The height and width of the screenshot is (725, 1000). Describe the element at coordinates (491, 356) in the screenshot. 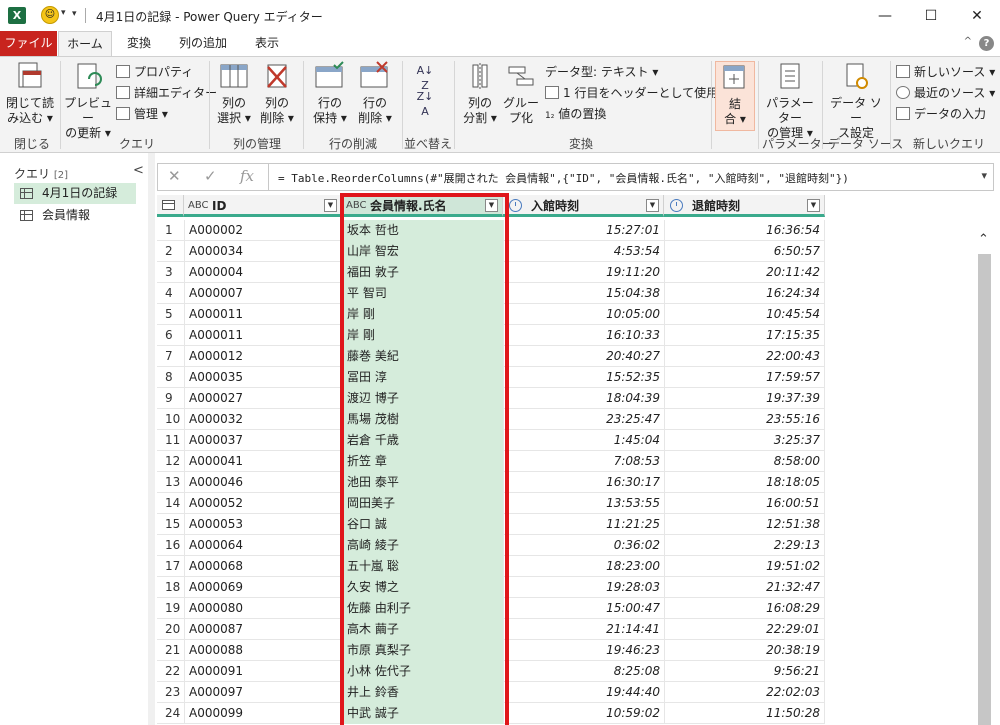

I see `table-row: 7 A000012 藤巻 美紀 20:40:27 22:00:43` at that location.